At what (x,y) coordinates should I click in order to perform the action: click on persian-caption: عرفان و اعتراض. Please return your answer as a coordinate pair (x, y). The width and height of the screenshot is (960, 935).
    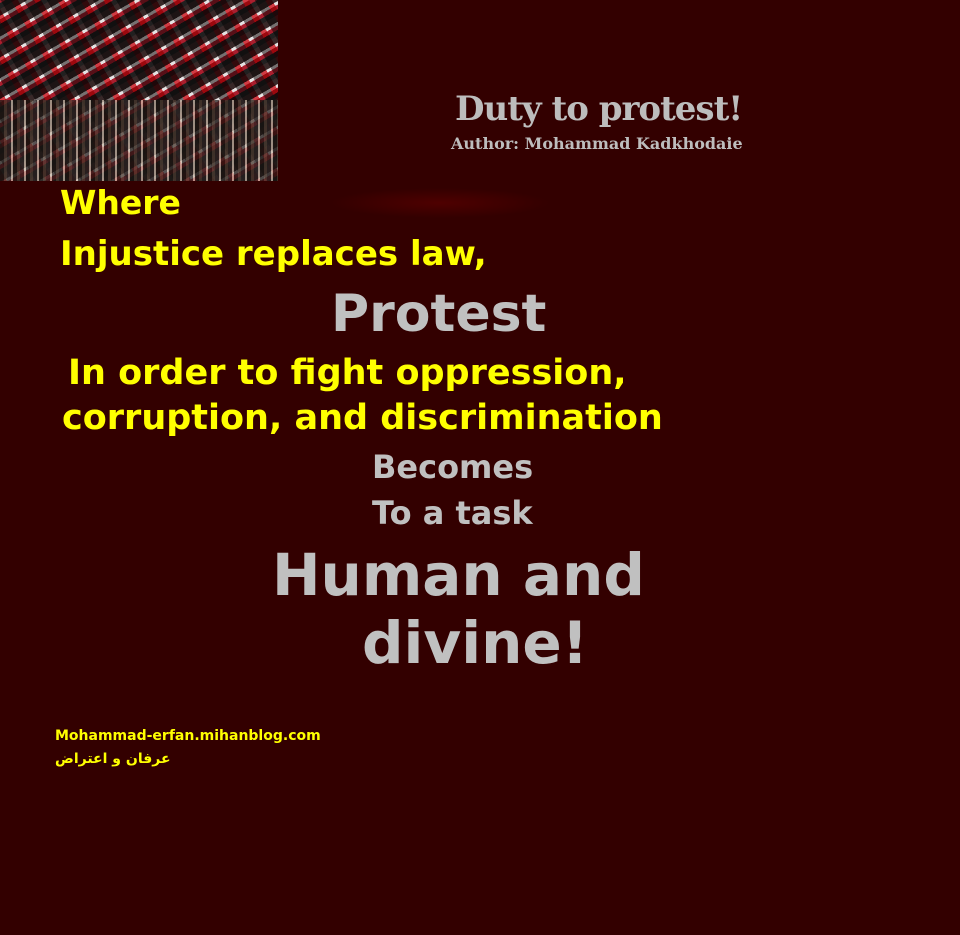
    Looking at the image, I should click on (113, 759).